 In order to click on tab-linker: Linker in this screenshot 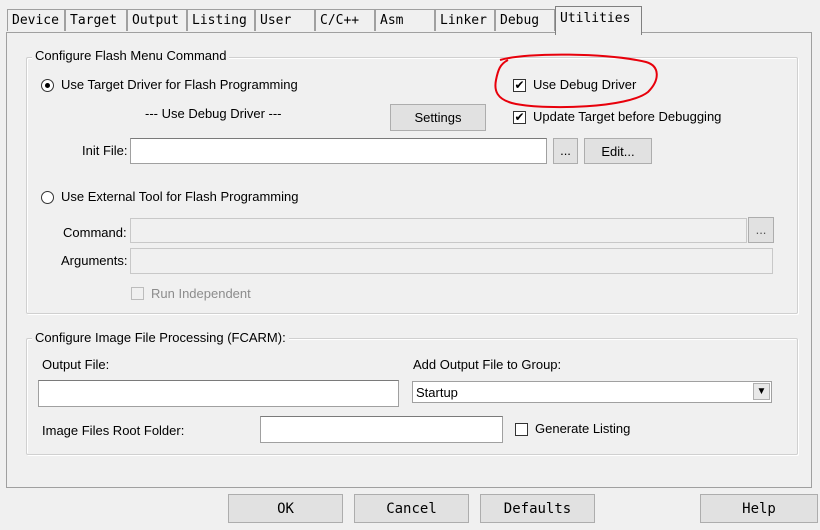, I will do `click(465, 20)`.